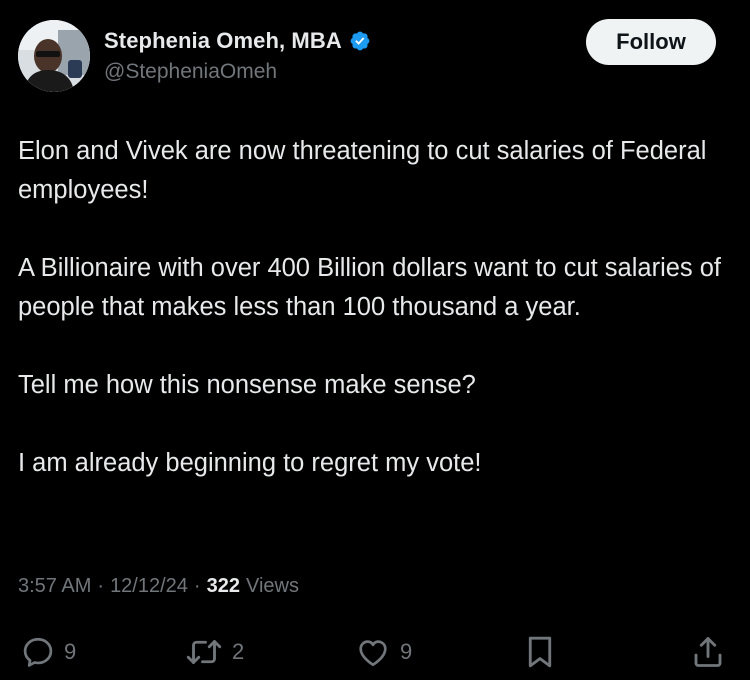 The width and height of the screenshot is (750, 680). What do you see at coordinates (406, 651) in the screenshot?
I see `like-count: 9` at bounding box center [406, 651].